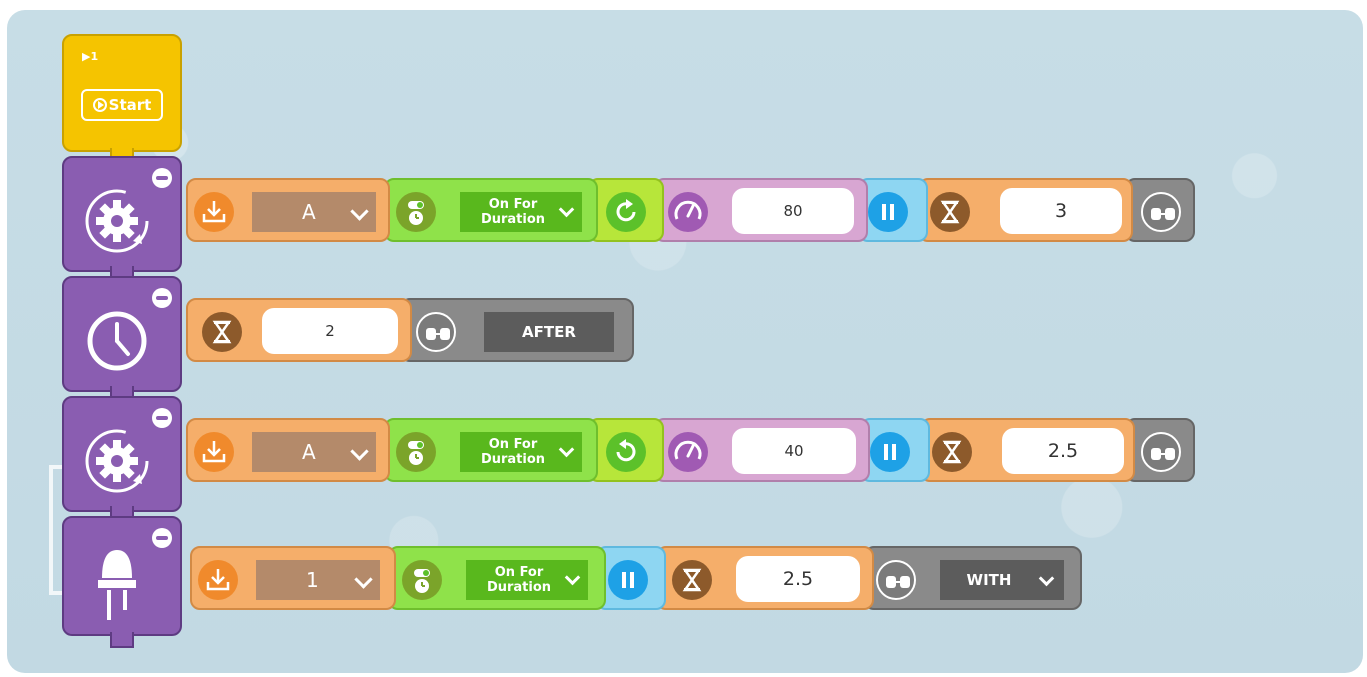  I want to click on row1-duration-segment: 3, so click(1025, 210).